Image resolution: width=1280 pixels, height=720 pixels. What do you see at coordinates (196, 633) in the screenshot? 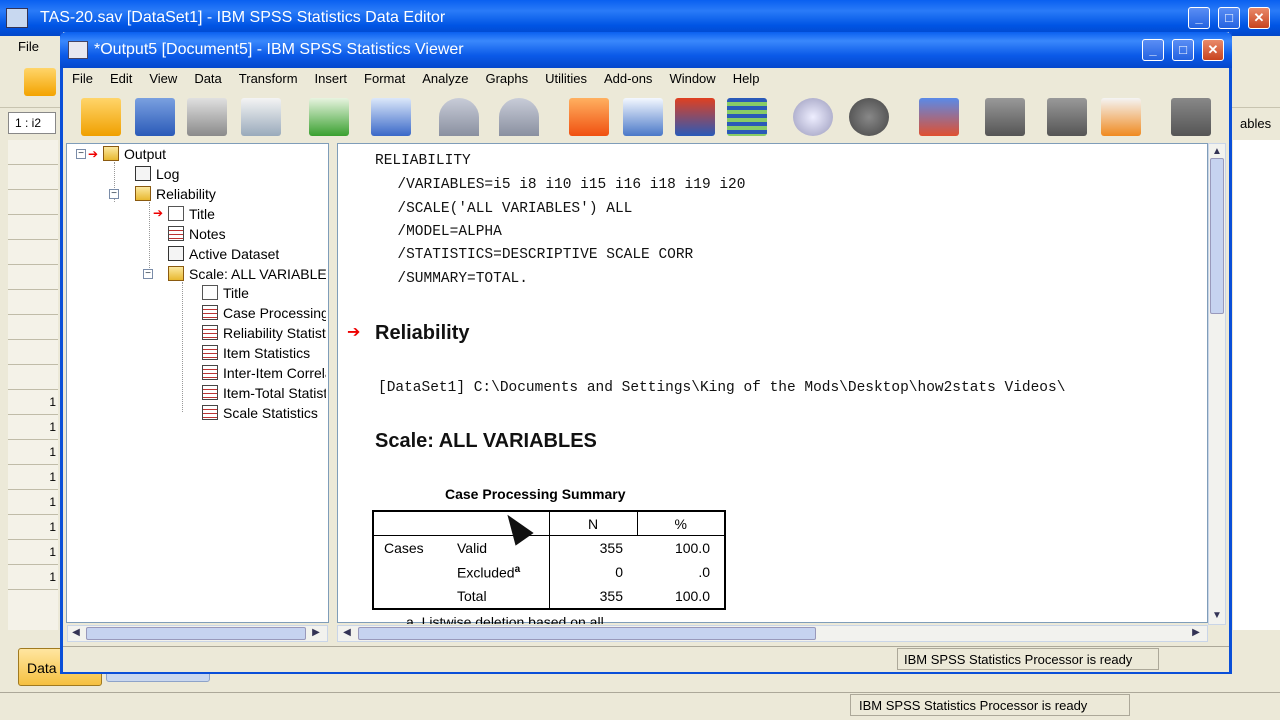
I see `outline-scroll-thumb` at bounding box center [196, 633].